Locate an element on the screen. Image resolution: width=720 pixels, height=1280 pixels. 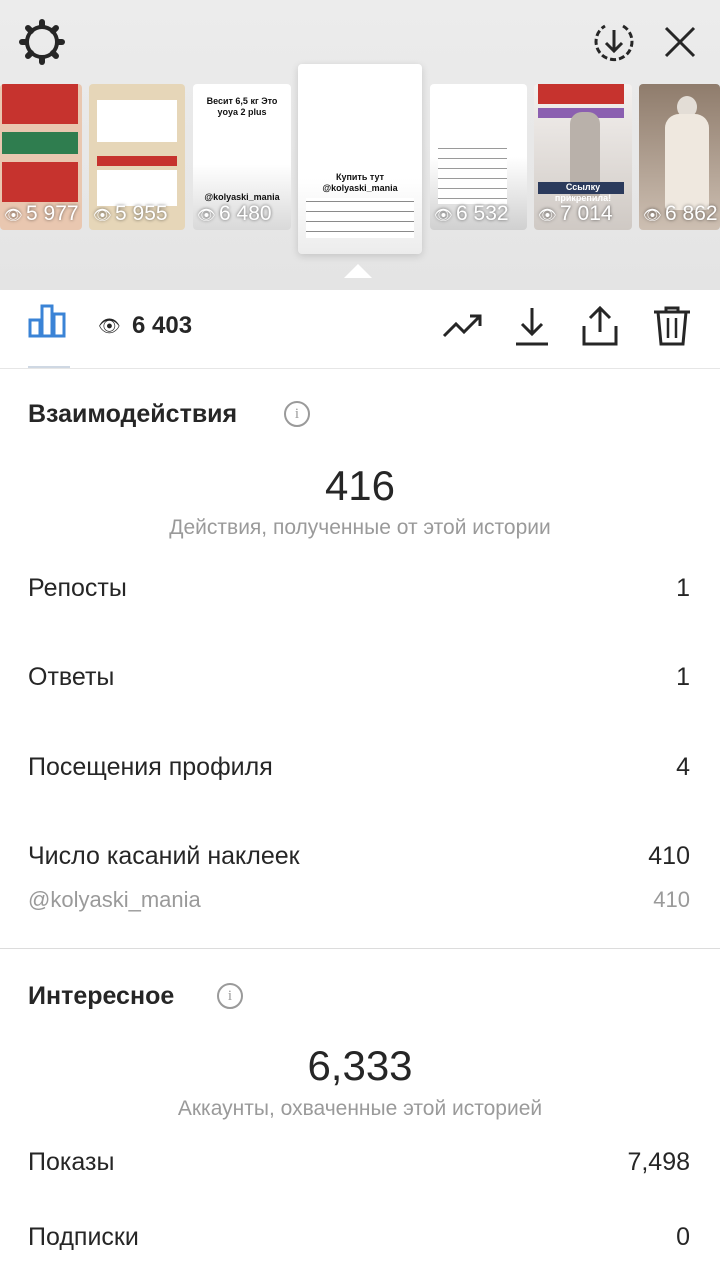
row-impressions-value: 7,498 is located at coordinates (658, 1162).